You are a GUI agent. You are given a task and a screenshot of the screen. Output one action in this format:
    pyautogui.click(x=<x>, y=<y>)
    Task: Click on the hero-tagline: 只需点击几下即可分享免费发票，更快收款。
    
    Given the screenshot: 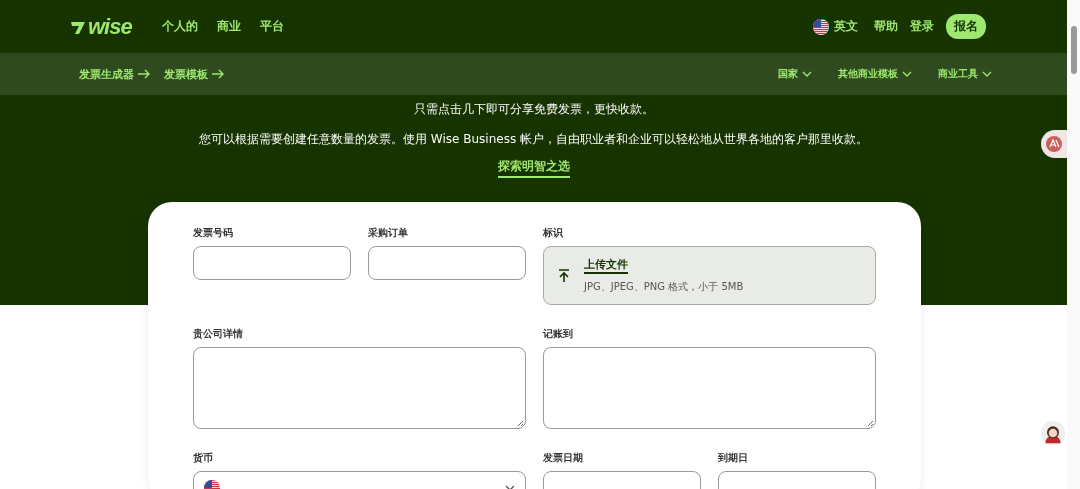 What is the action you would take?
    pyautogui.click(x=533, y=109)
    